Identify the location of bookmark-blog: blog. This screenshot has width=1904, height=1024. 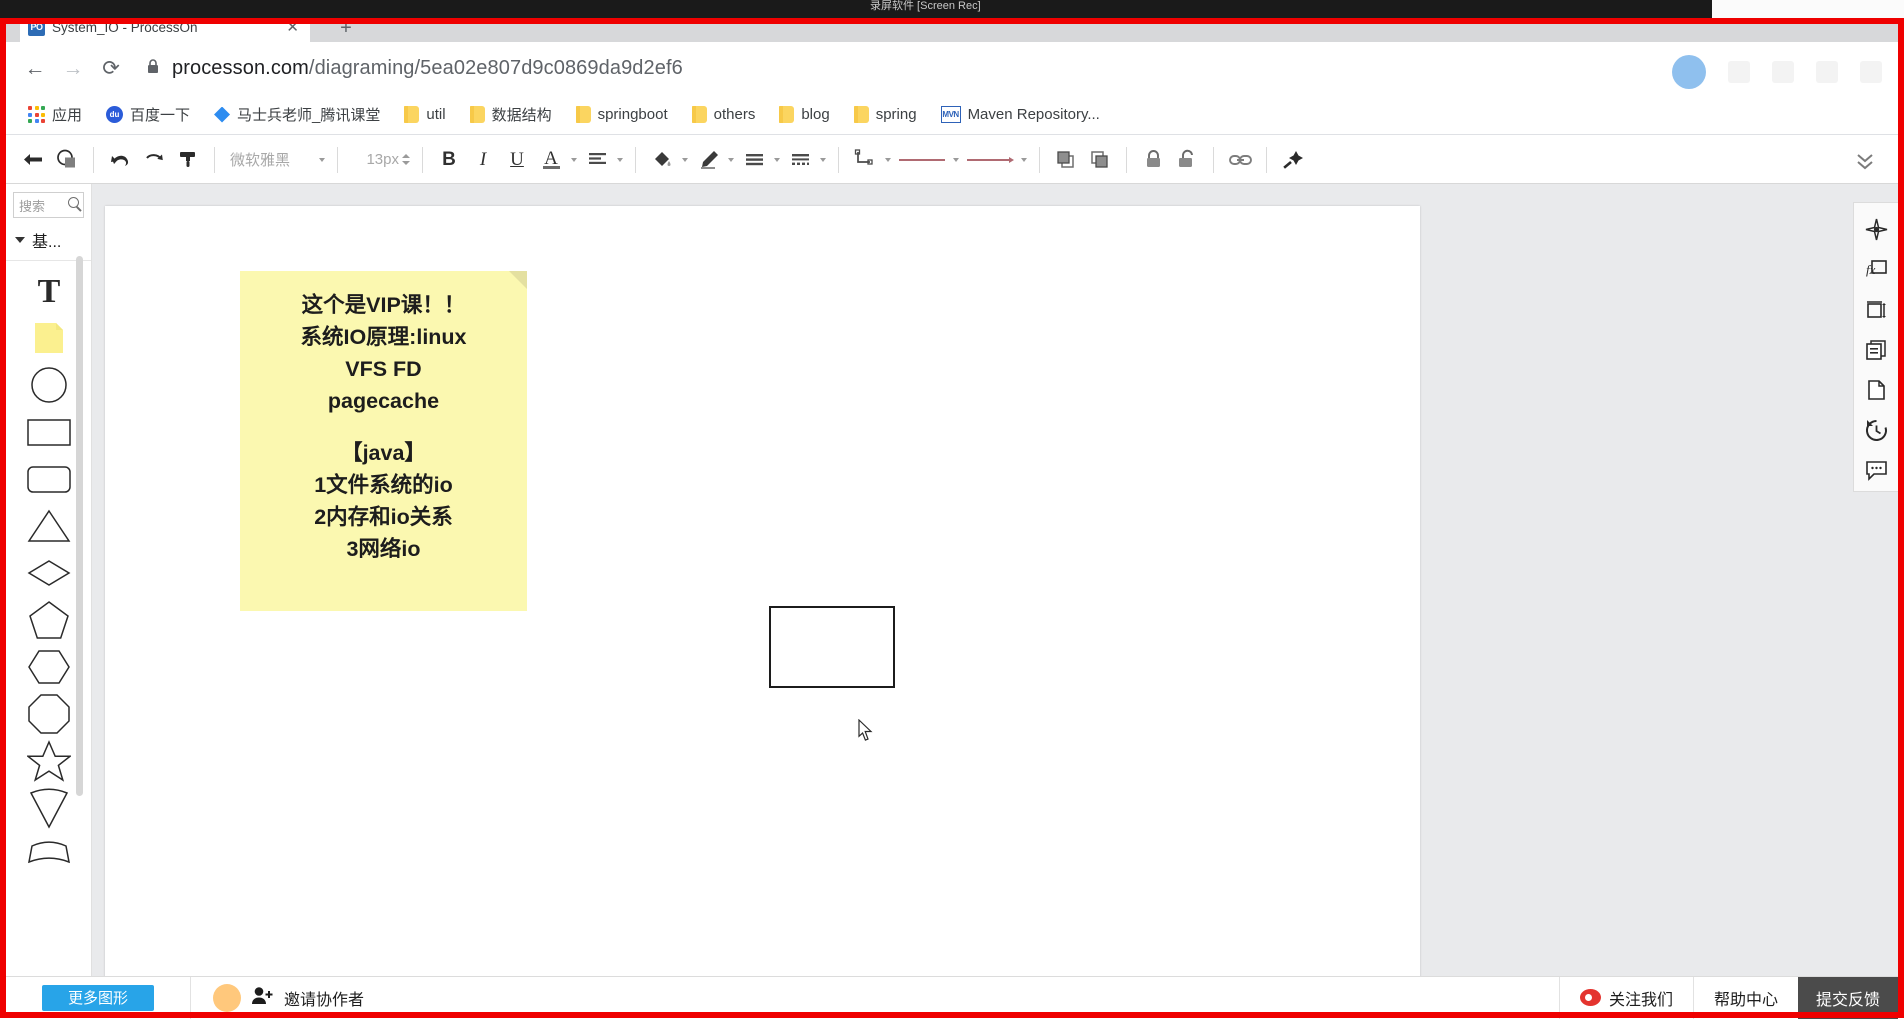
(804, 114).